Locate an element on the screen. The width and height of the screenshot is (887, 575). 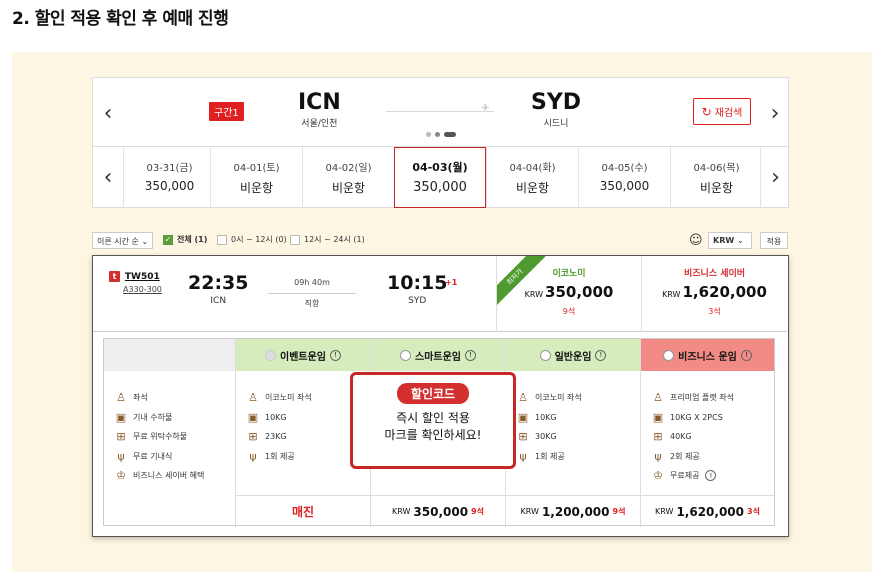
destination-code: SYD is located at coordinates (556, 102).